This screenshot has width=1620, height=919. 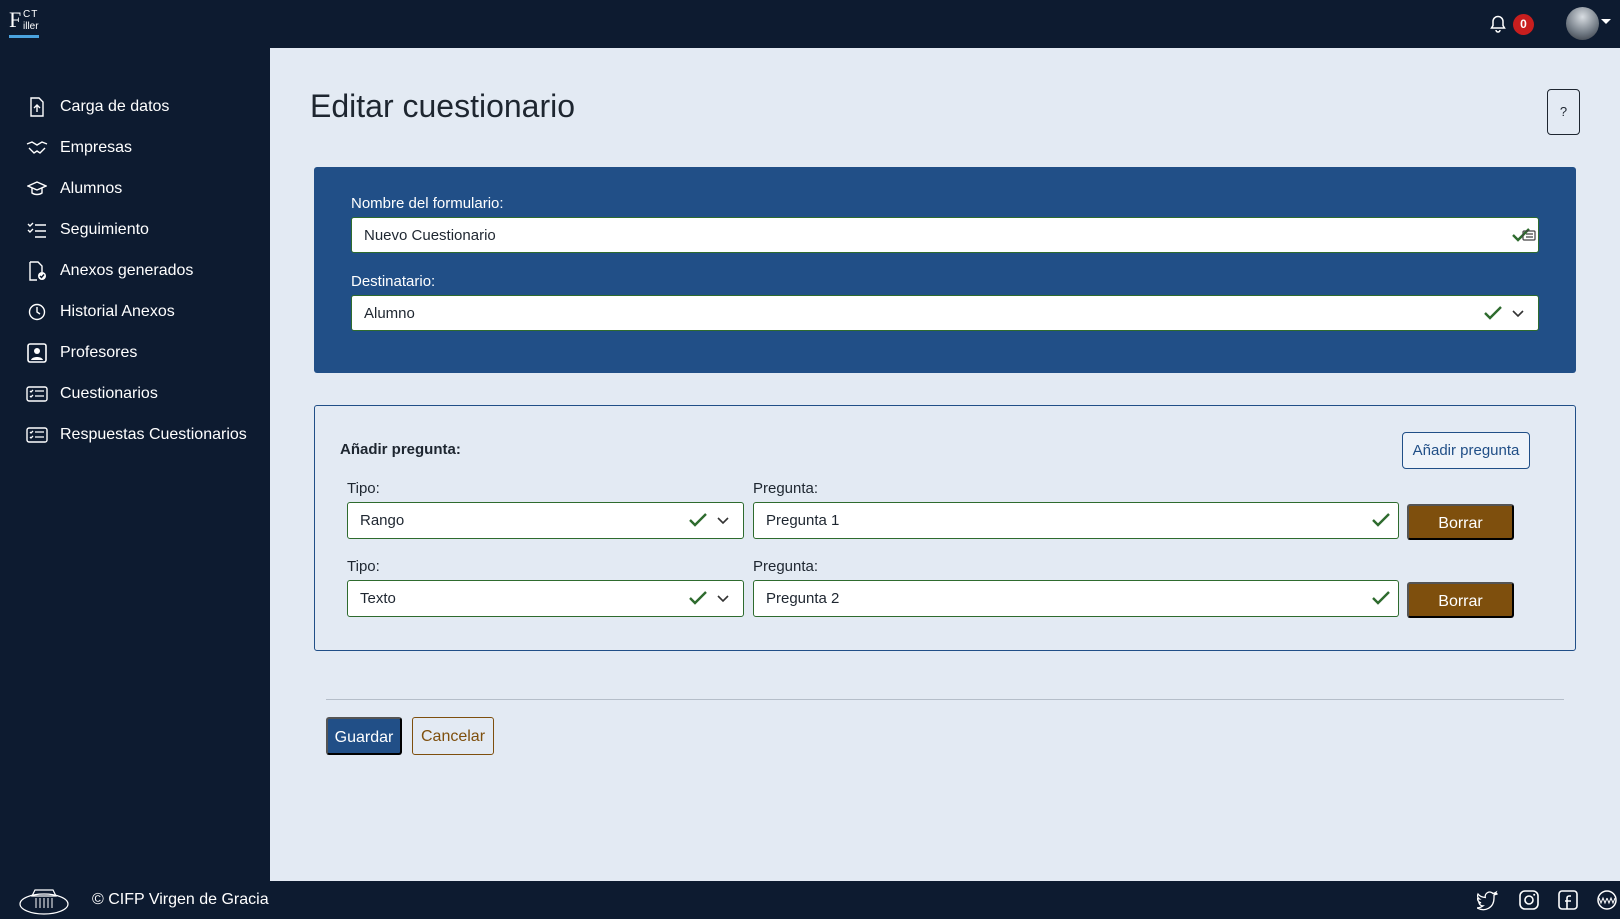 What do you see at coordinates (37, 353) in the screenshot?
I see `person-board-icon` at bounding box center [37, 353].